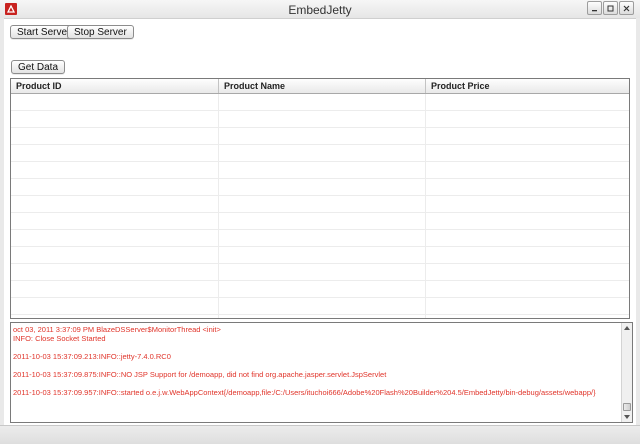 The height and width of the screenshot is (444, 640). What do you see at coordinates (38, 67) in the screenshot?
I see `get-data-button: Get Data` at bounding box center [38, 67].